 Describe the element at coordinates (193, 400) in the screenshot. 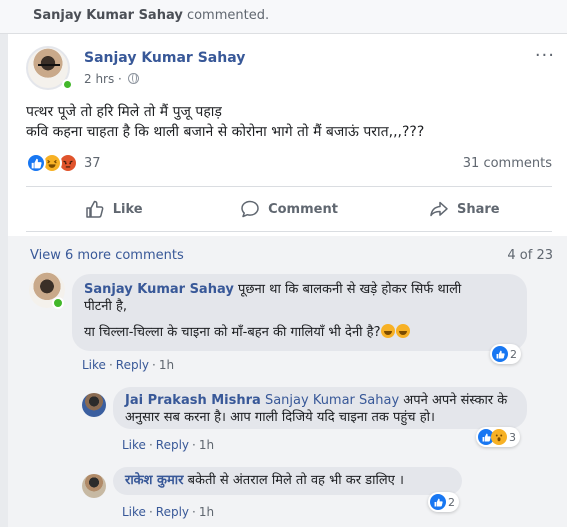

I see `reply-author-link: Jai Prakash Mishra` at that location.